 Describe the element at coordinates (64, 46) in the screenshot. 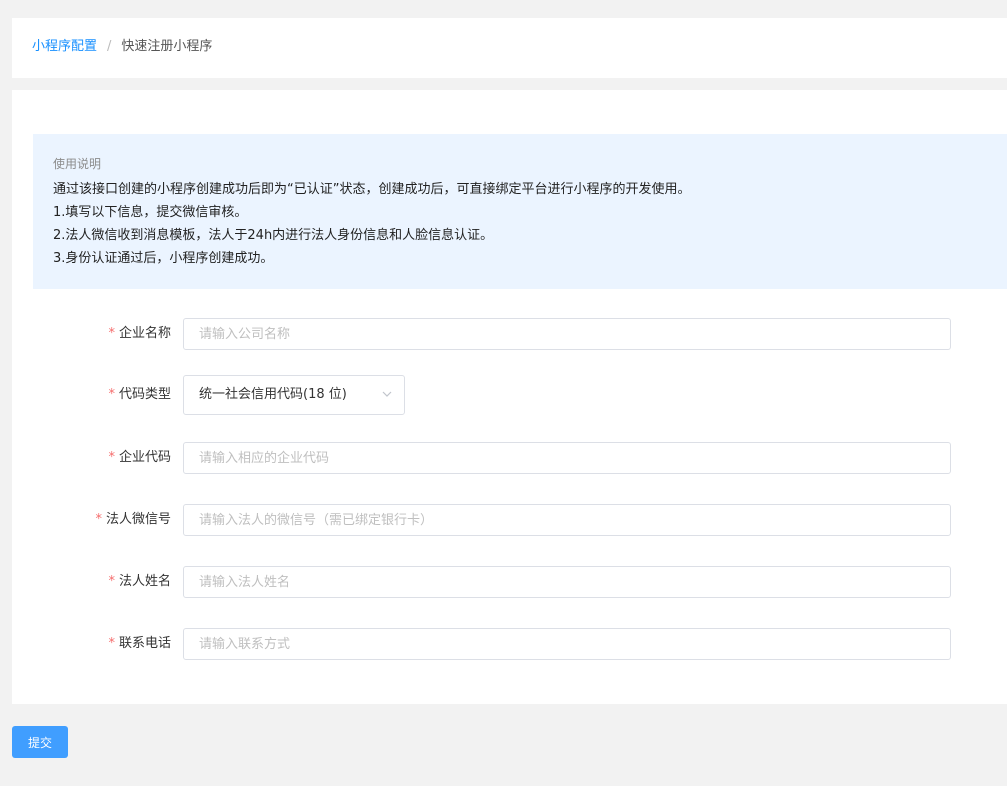

I see `breadcrumb-item-miniapp-config: 小程序配置` at that location.